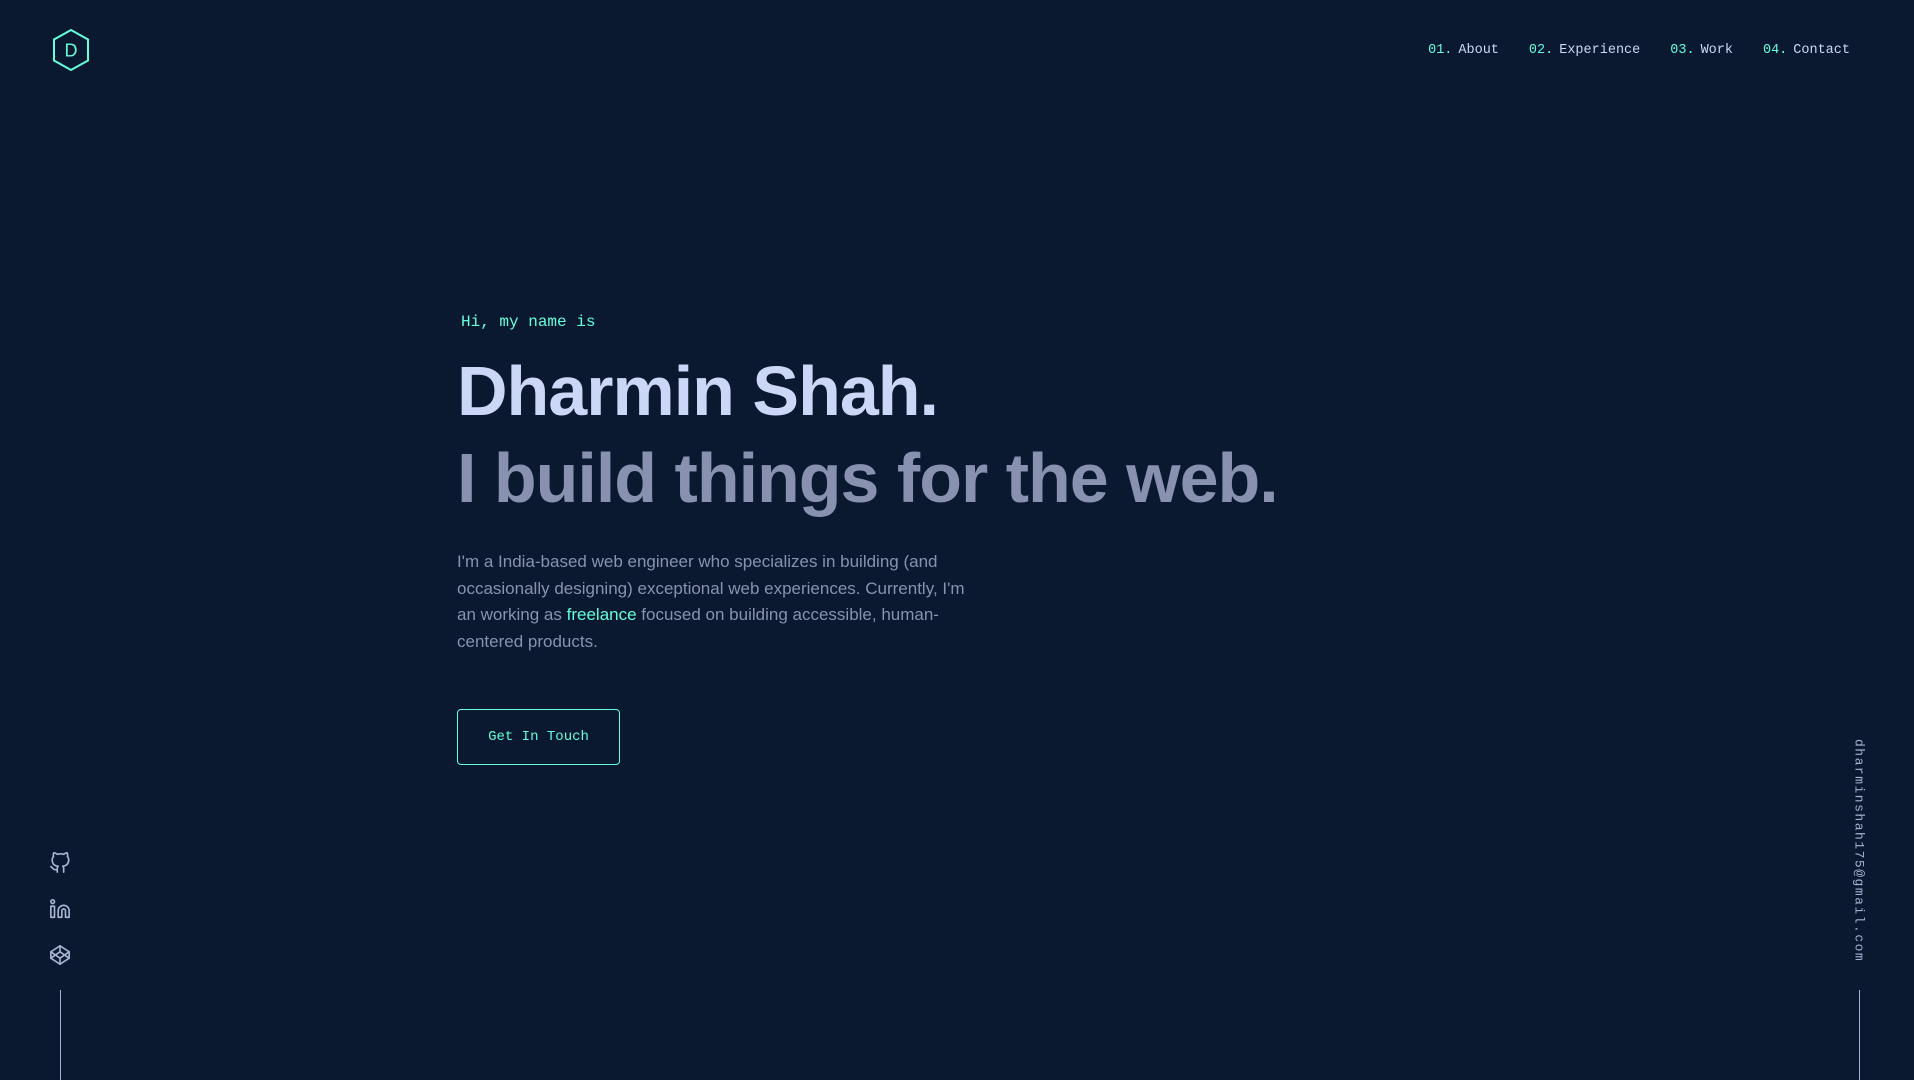  I want to click on nav-item-experience: 02. Experience, so click(1584, 50).